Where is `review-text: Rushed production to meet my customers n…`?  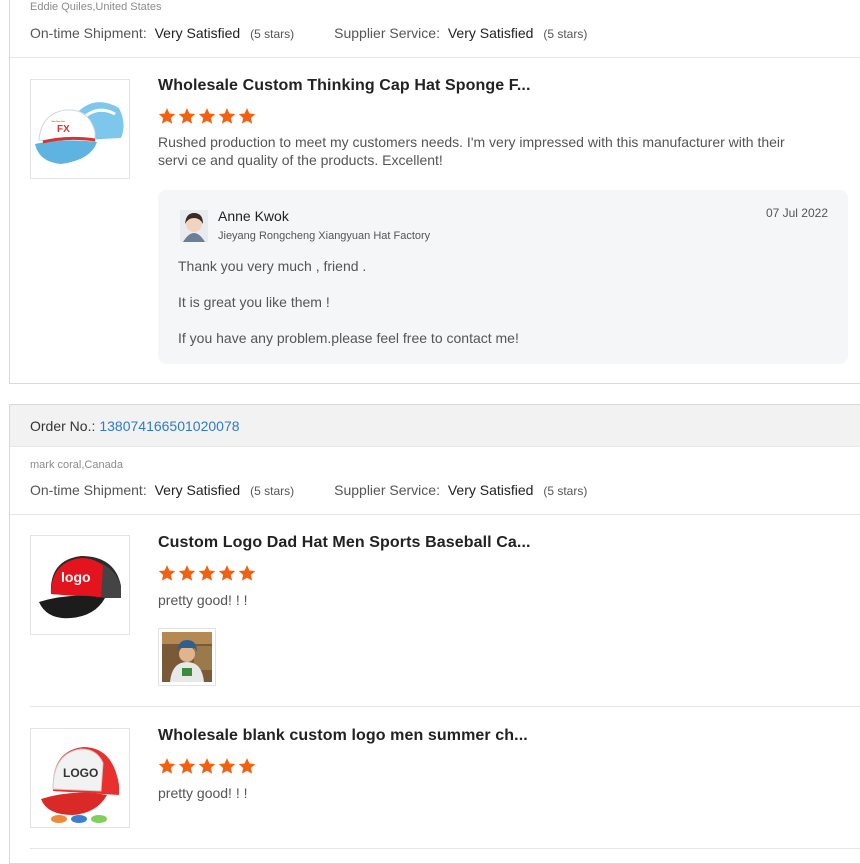
review-text: Rushed production to meet my customers n… is located at coordinates (471, 151).